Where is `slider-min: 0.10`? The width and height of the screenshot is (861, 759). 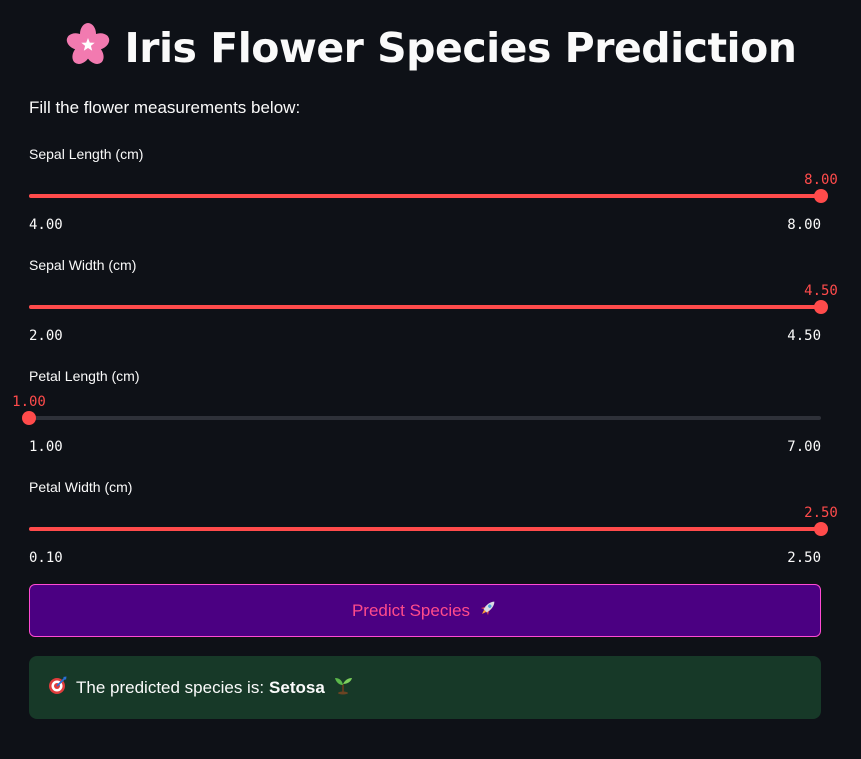
slider-min: 0.10 is located at coordinates (46, 558).